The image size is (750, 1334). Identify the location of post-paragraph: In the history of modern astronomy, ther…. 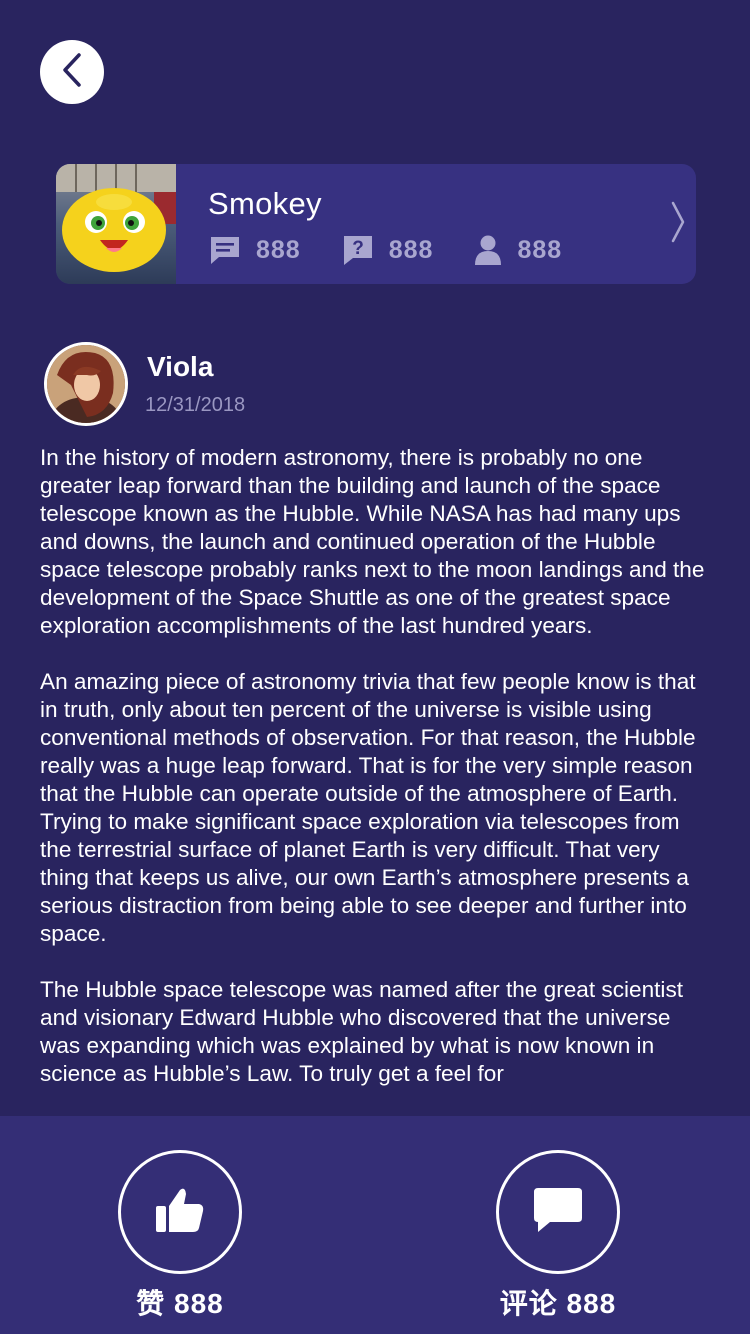
(372, 541).